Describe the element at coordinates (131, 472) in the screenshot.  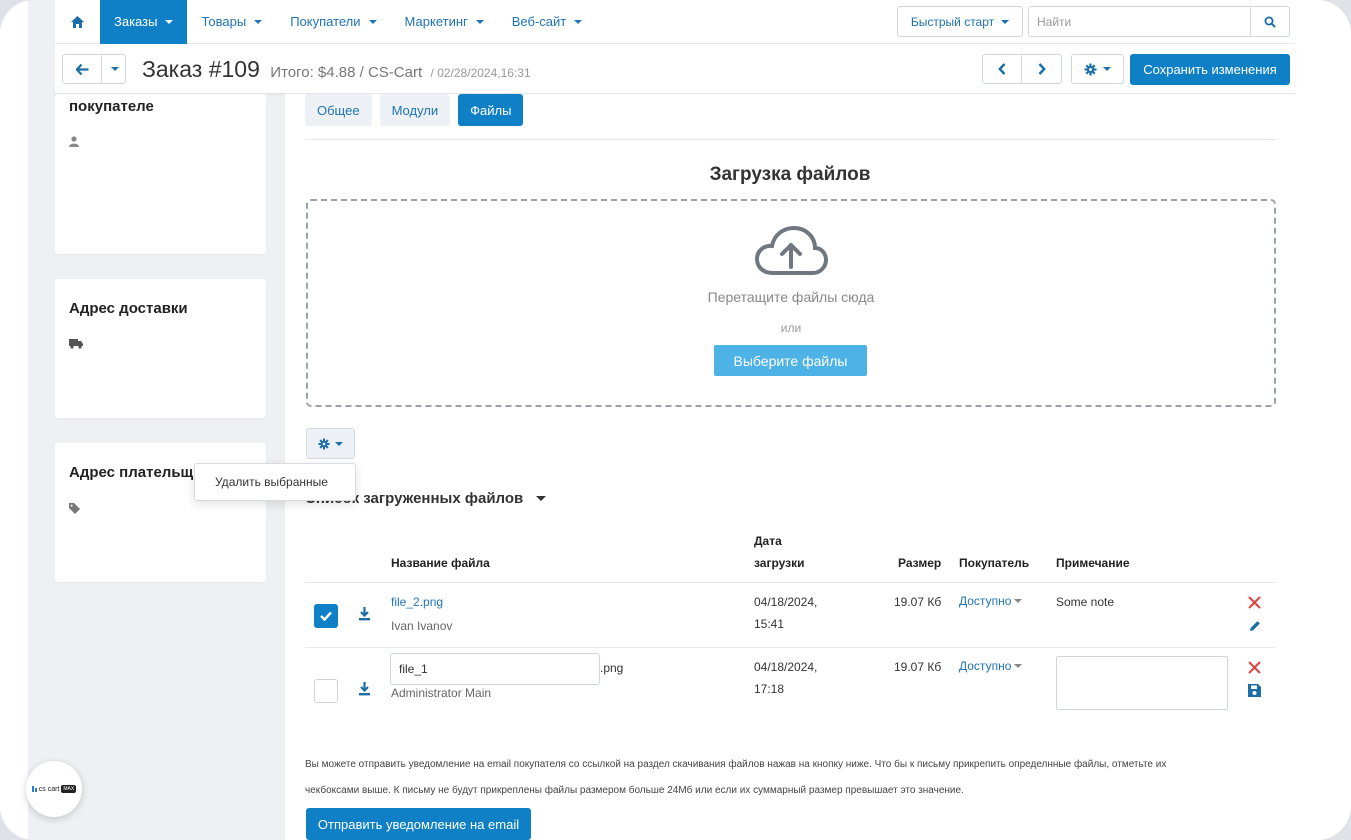
I see `billing-card-title: Адрес плательщ` at that location.